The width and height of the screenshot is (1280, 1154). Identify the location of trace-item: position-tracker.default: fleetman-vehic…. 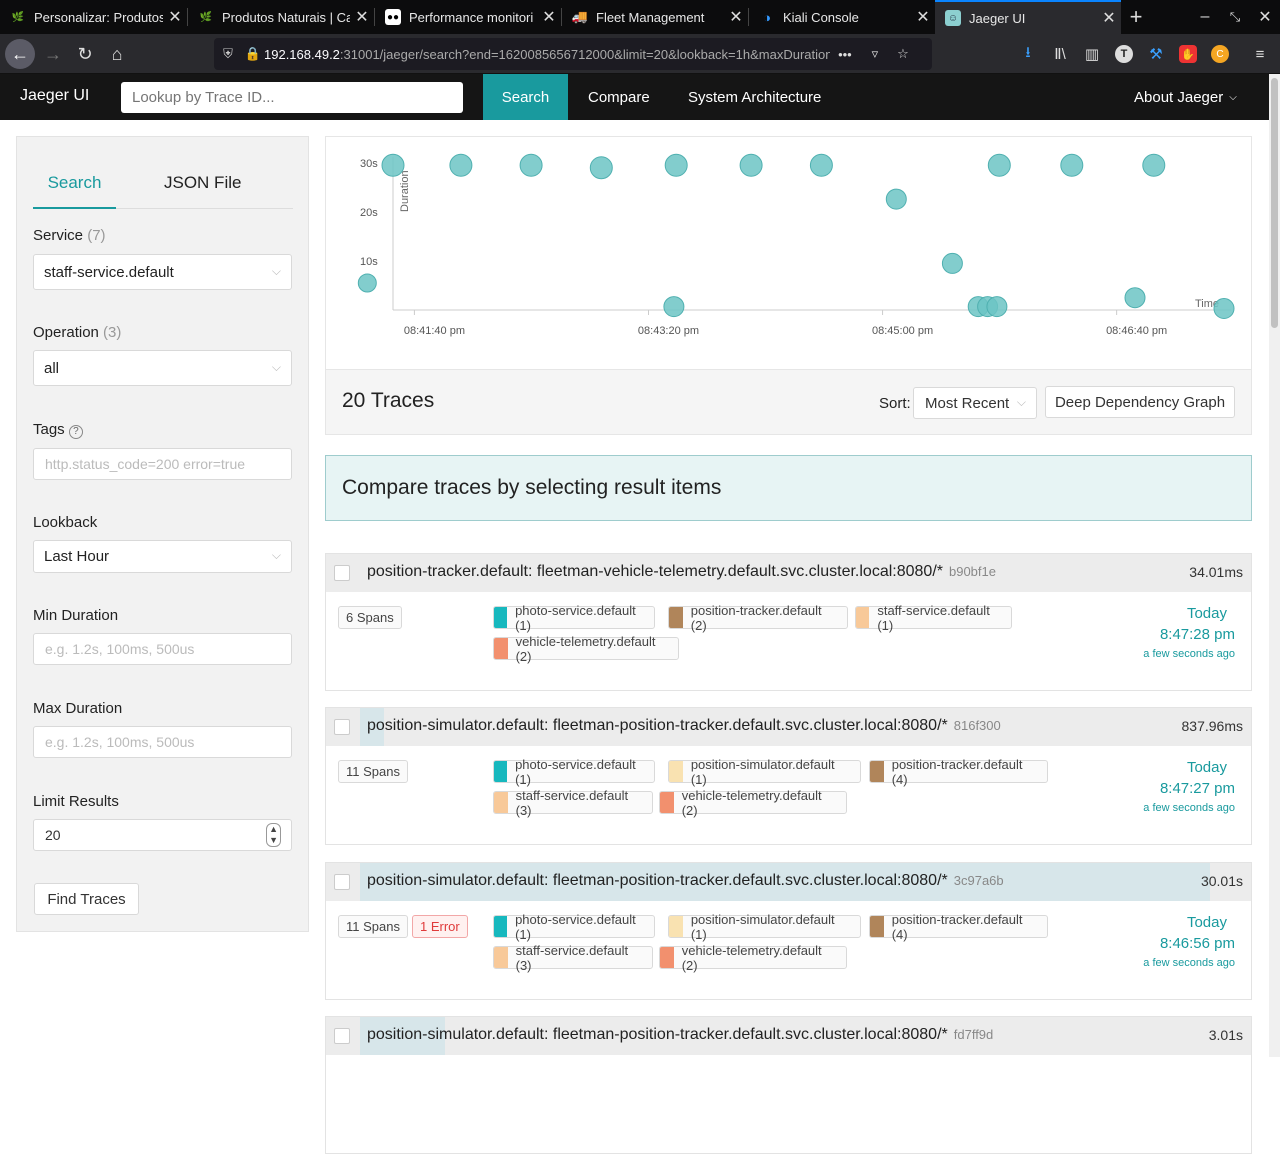
(788, 622).